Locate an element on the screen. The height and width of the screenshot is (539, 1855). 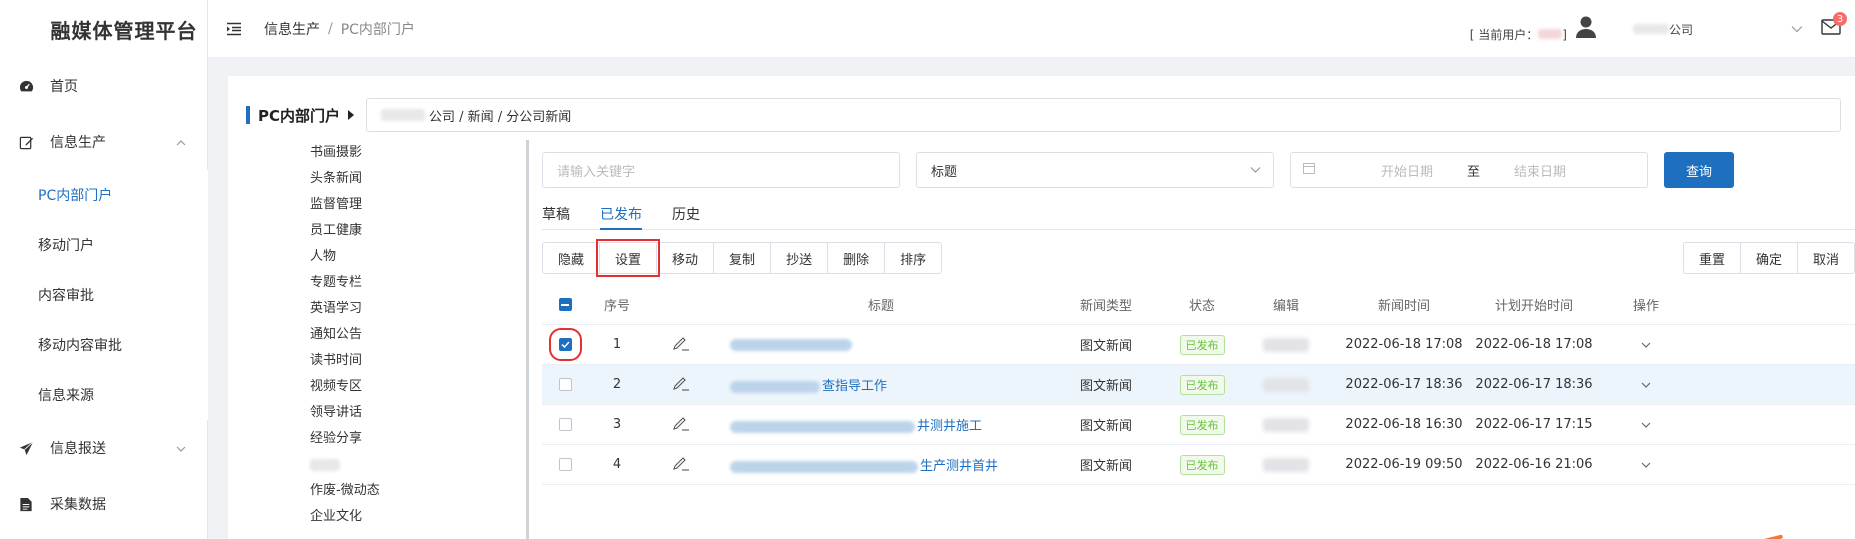
sidebar-item-info-report: 信息报送 is located at coordinates (104, 448).